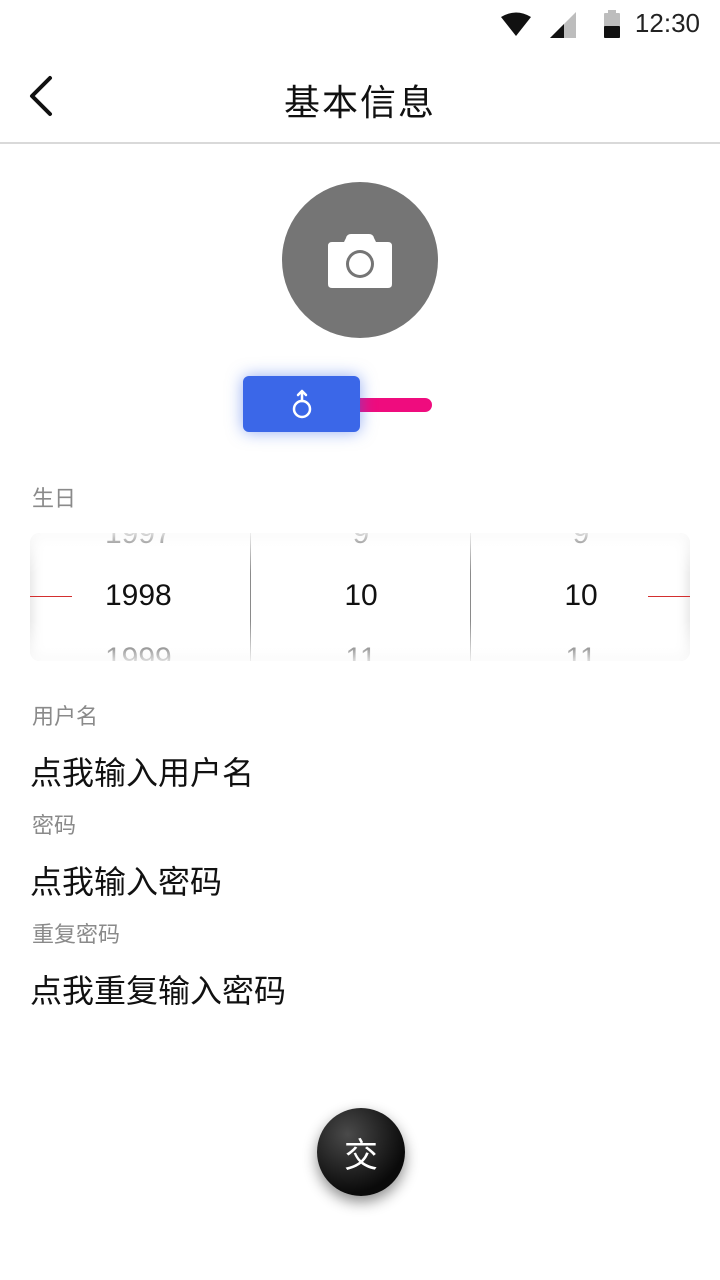  I want to click on month-wheel: 9 10 11, so click(360, 597).